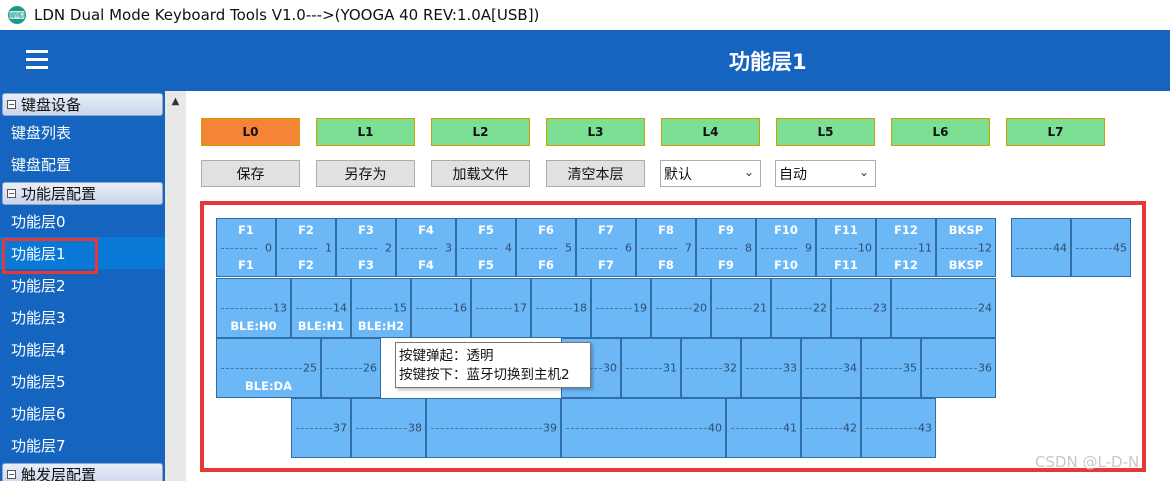 Image resolution: width=1170 pixels, height=481 pixels. Describe the element at coordinates (268, 368) in the screenshot. I see `key-25: 25 BLE:DA` at that location.